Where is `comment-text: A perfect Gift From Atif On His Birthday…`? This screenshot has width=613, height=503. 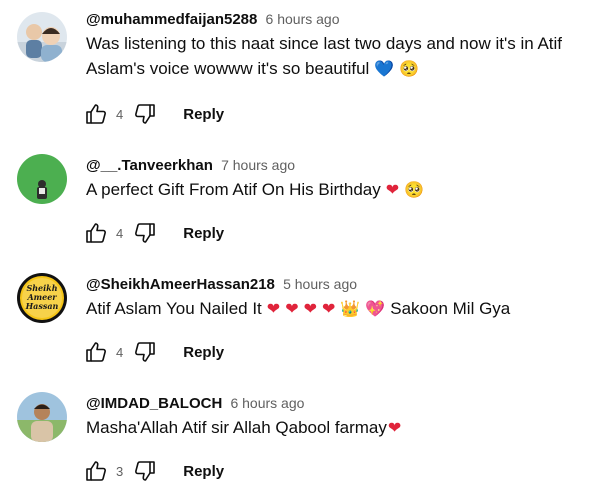
comment-text: A perfect Gift From Atif On His Birthday… is located at coordinates (343, 189).